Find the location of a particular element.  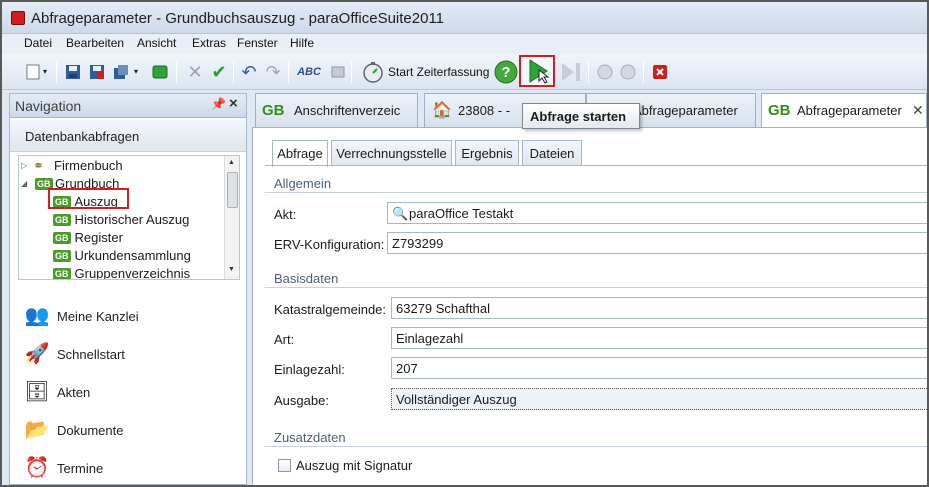

tab-label: Anschriftenverzeic is located at coordinates (347, 110).